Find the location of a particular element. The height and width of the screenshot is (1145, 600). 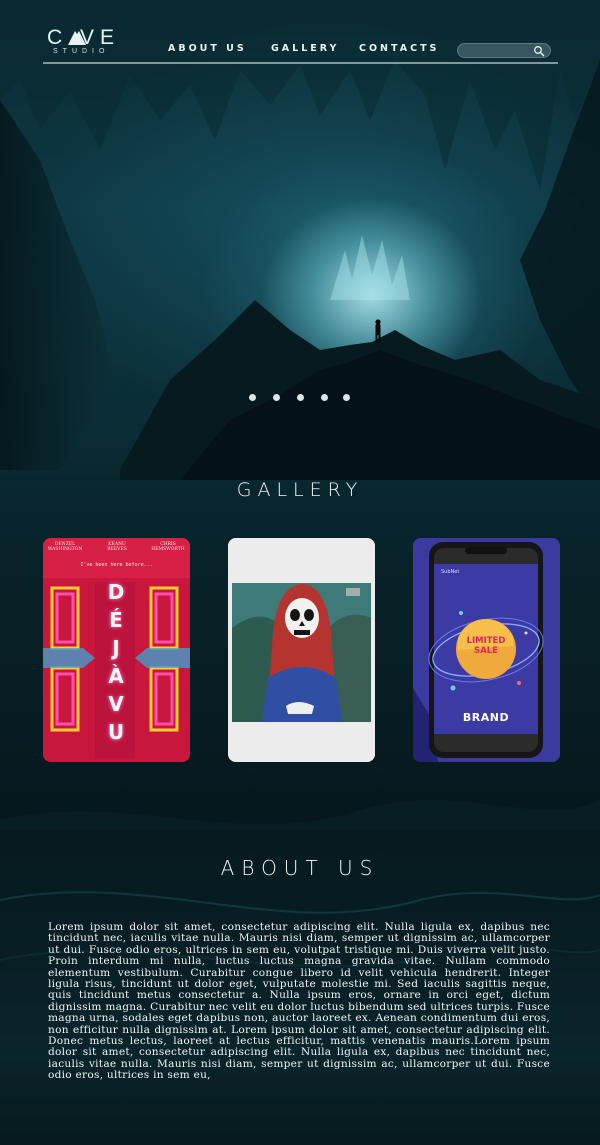

skull-painting-image is located at coordinates (301, 650).